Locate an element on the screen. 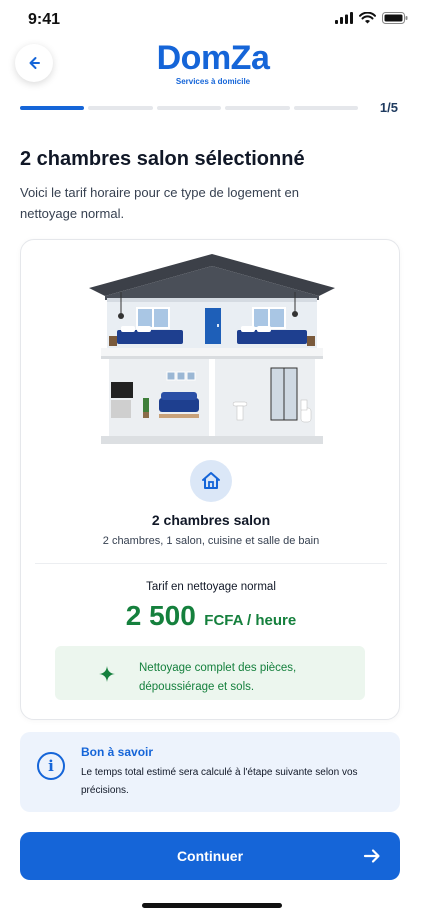 The image size is (426, 922). wifi-icon is located at coordinates (367, 18).